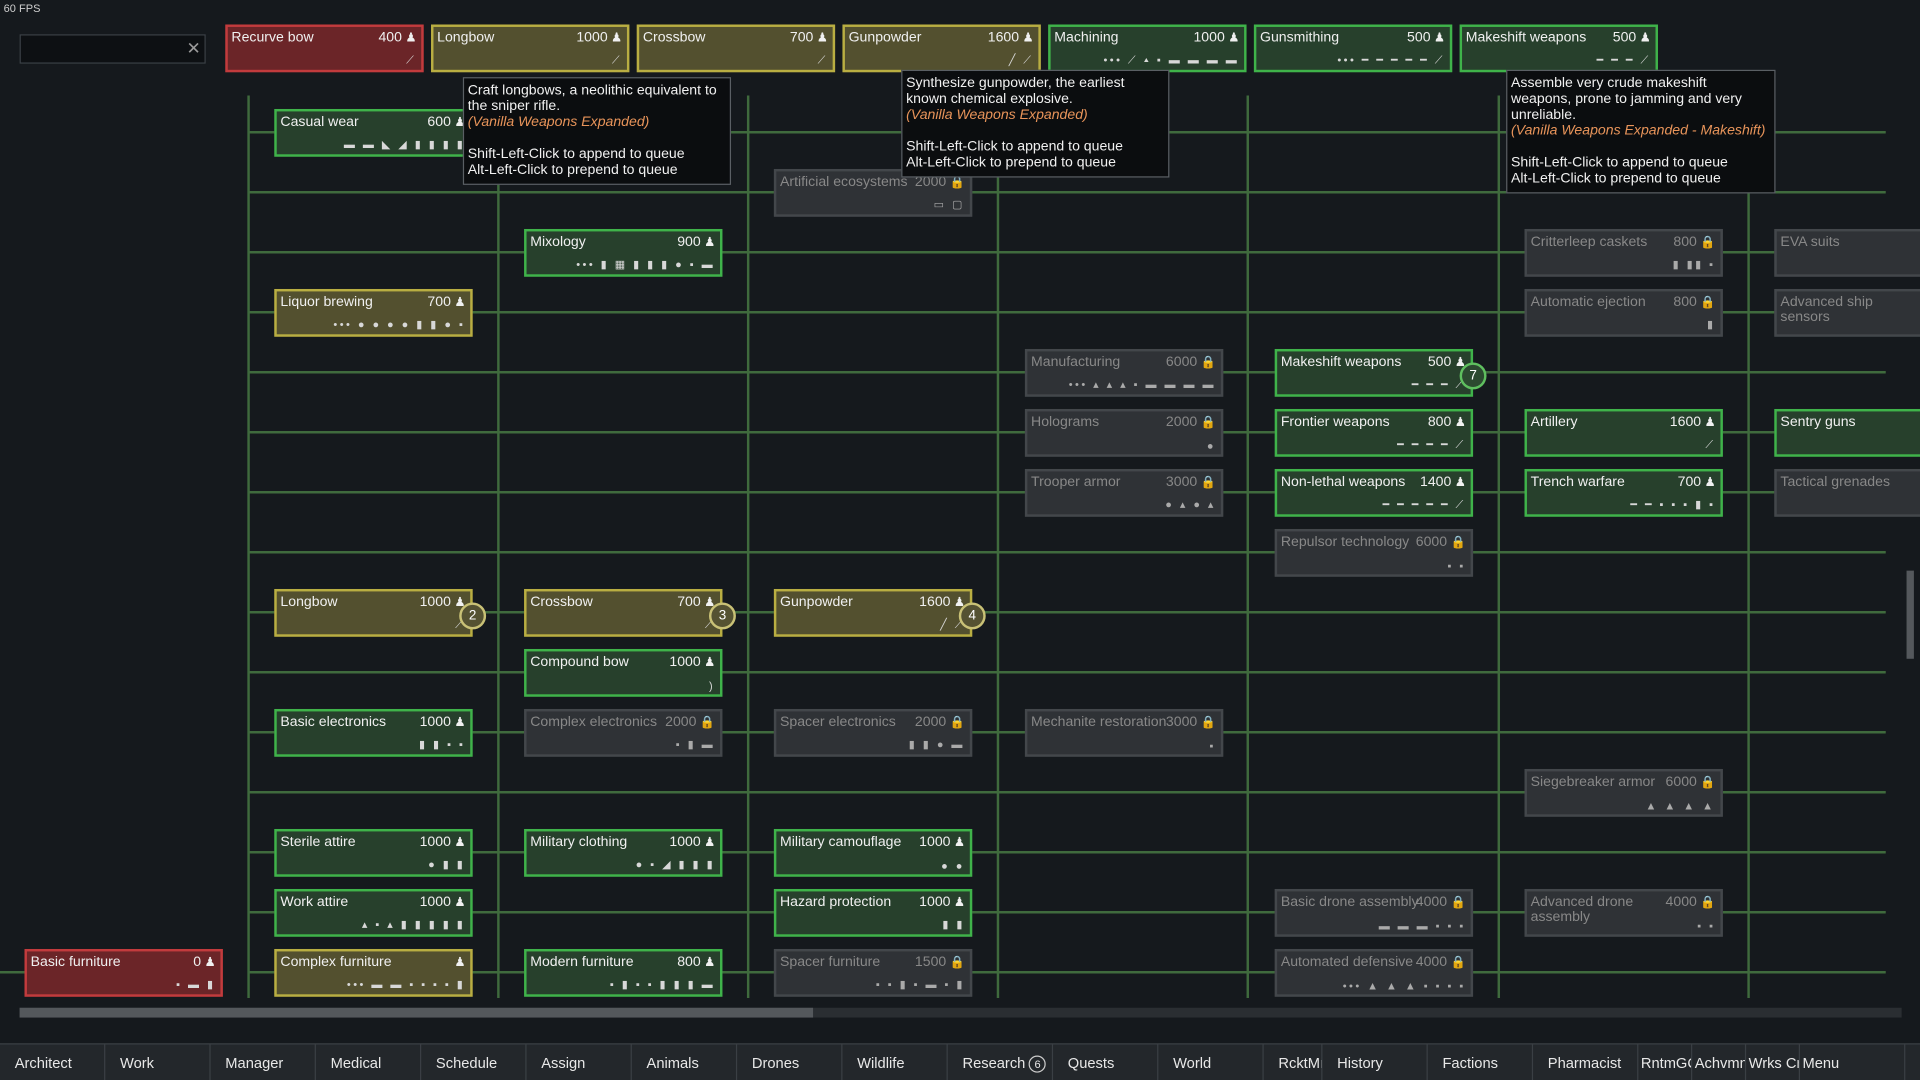 Image resolution: width=1920 pixels, height=1080 pixels. I want to click on tab-history: History, so click(1375, 1062).